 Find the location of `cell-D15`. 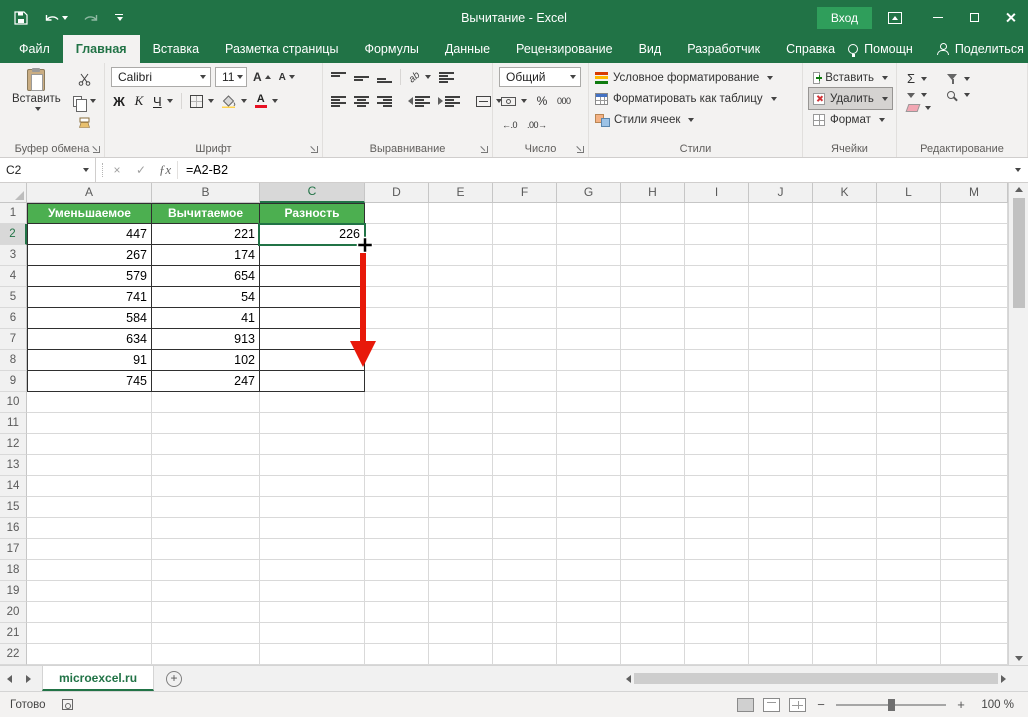

cell-D15 is located at coordinates (397, 507).